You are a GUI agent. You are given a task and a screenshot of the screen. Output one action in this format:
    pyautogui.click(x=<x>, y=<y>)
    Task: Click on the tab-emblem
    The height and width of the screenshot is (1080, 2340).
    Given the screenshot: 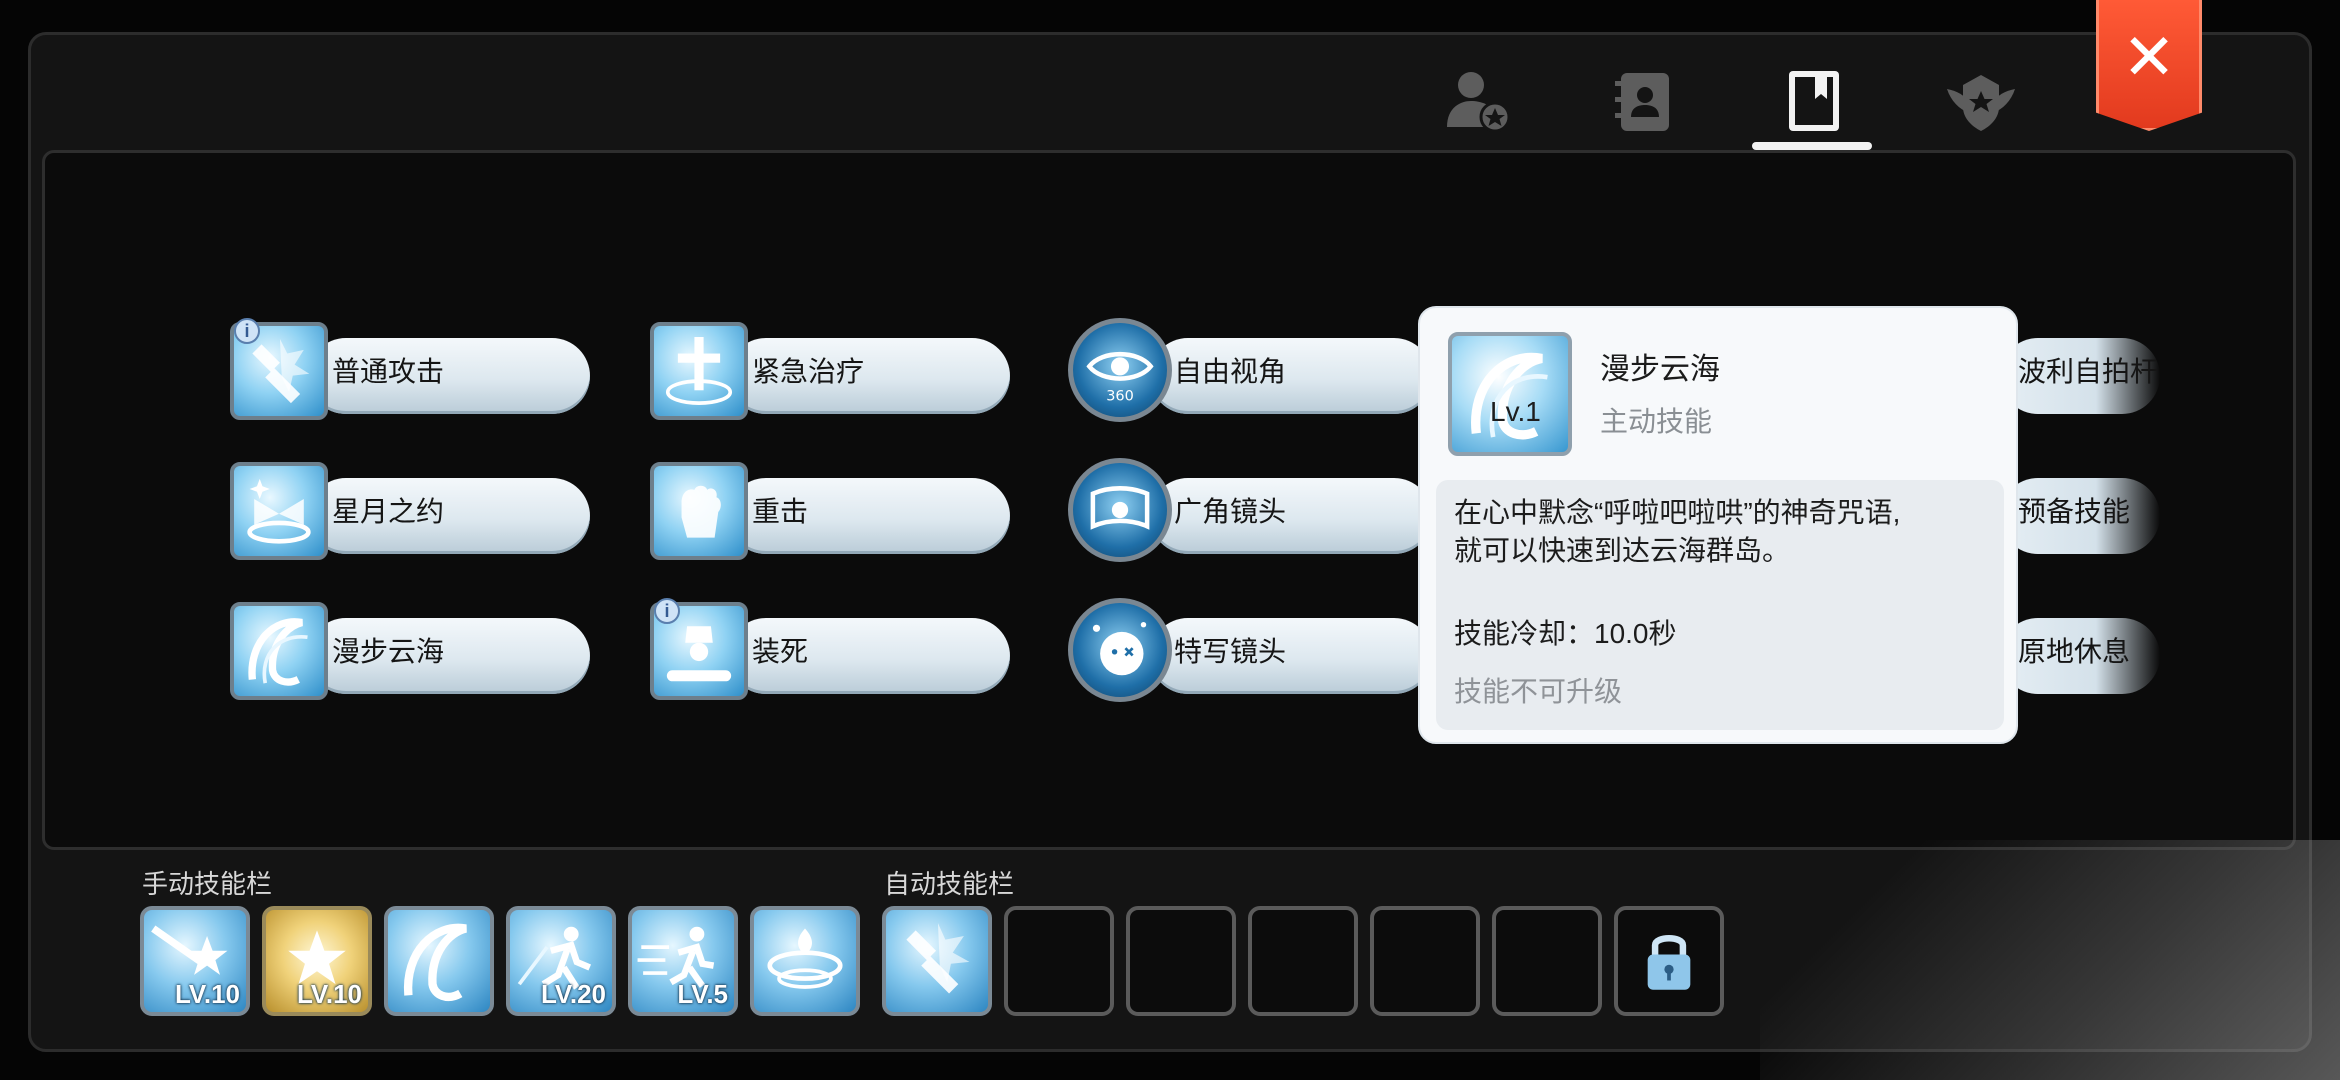 What is the action you would take?
    pyautogui.click(x=1981, y=101)
    